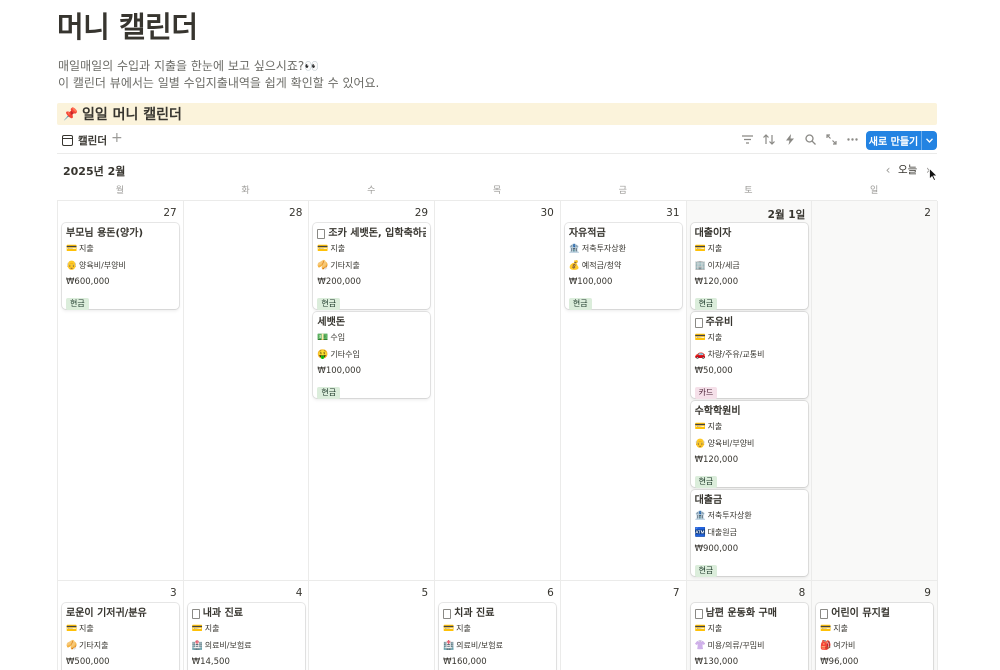 Image resolution: width=1000 pixels, height=670 pixels. Describe the element at coordinates (852, 139) in the screenshot. I see `more-icon` at that location.